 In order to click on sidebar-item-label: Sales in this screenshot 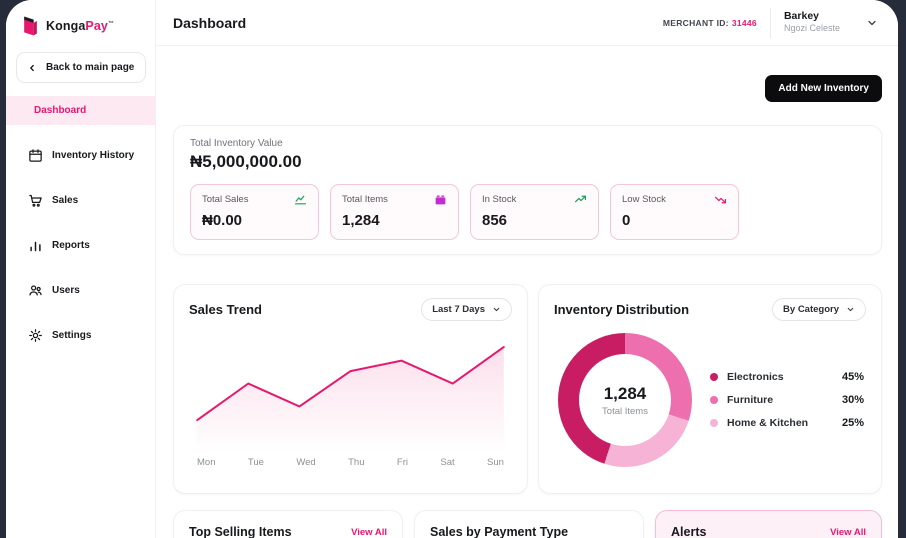, I will do `click(65, 200)`.